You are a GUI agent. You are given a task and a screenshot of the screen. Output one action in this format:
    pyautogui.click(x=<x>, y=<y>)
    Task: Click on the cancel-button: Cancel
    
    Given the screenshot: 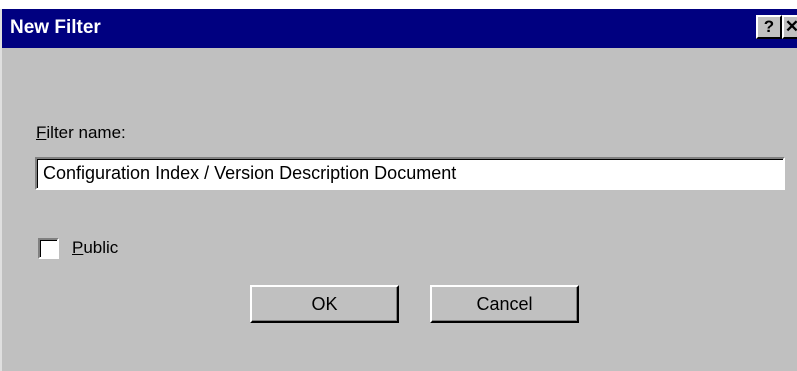 What is the action you would take?
    pyautogui.click(x=504, y=304)
    